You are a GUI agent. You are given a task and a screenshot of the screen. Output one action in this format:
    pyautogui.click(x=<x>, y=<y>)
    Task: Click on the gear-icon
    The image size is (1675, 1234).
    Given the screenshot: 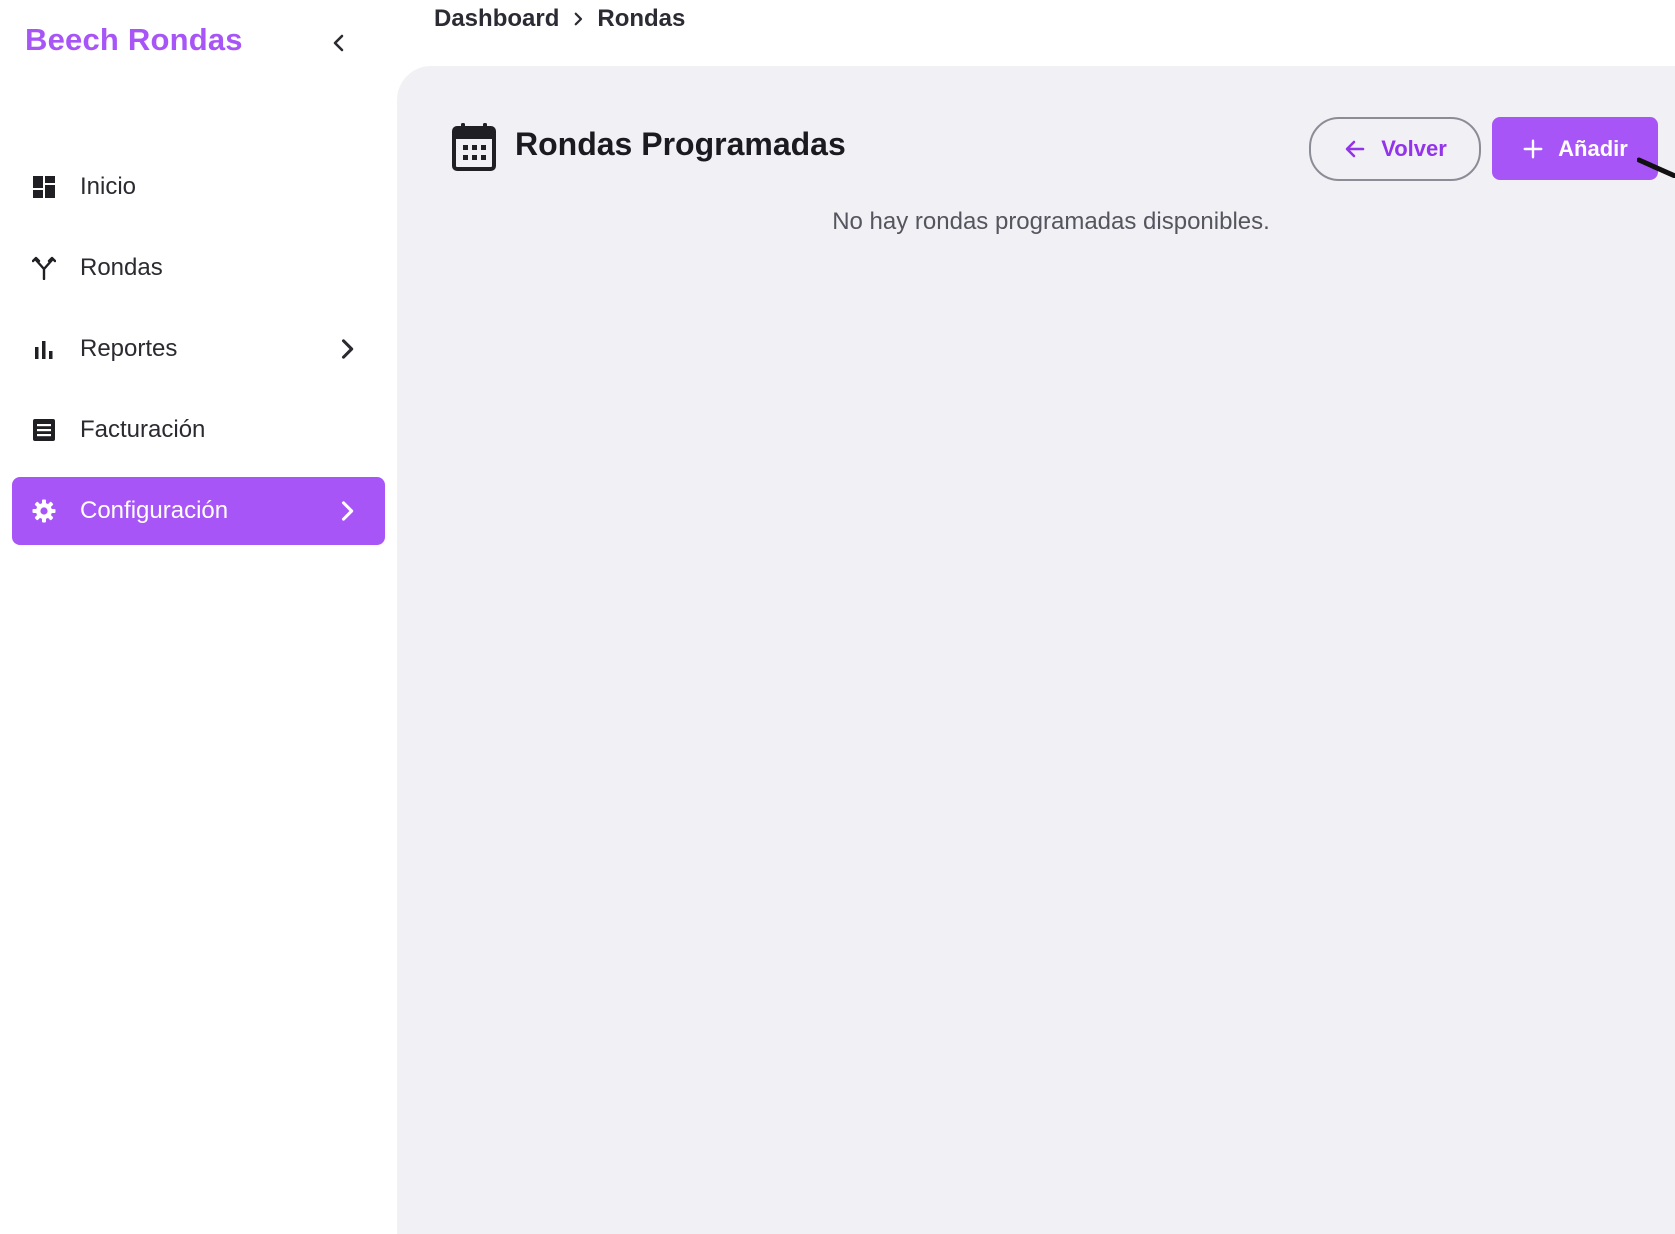 What is the action you would take?
    pyautogui.click(x=44, y=511)
    